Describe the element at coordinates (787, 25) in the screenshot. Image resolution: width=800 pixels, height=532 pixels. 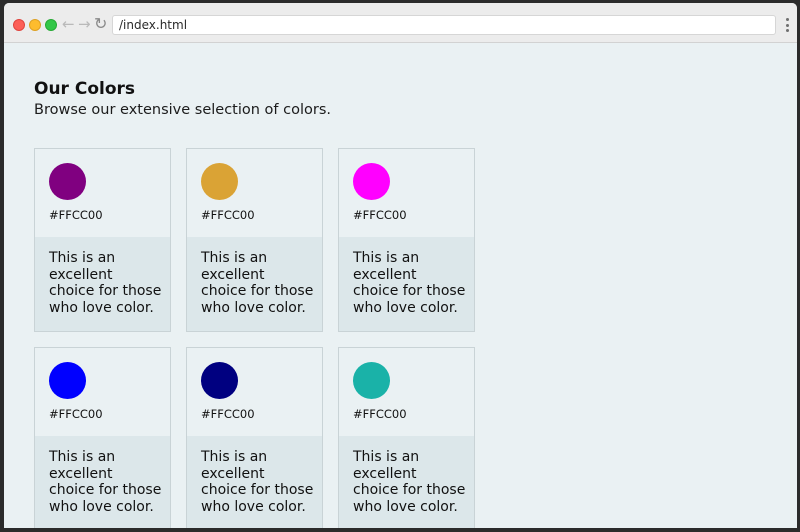
I see `kebab-menu-icon` at that location.